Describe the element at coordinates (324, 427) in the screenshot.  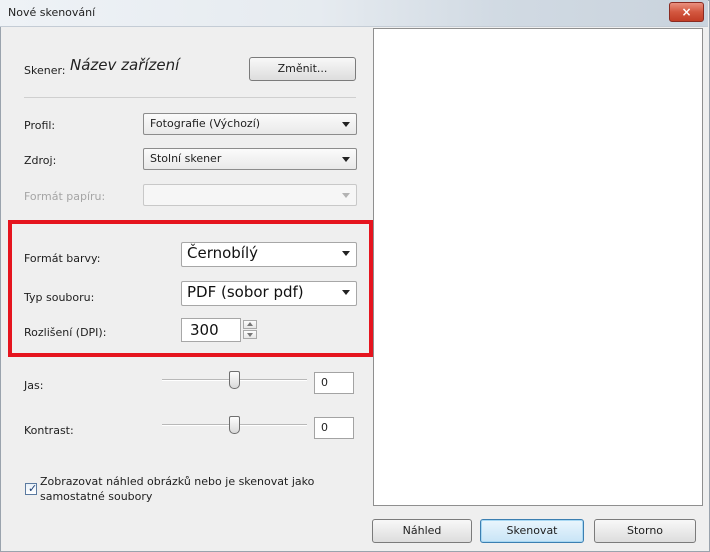
I see `contrast-value: 0` at that location.